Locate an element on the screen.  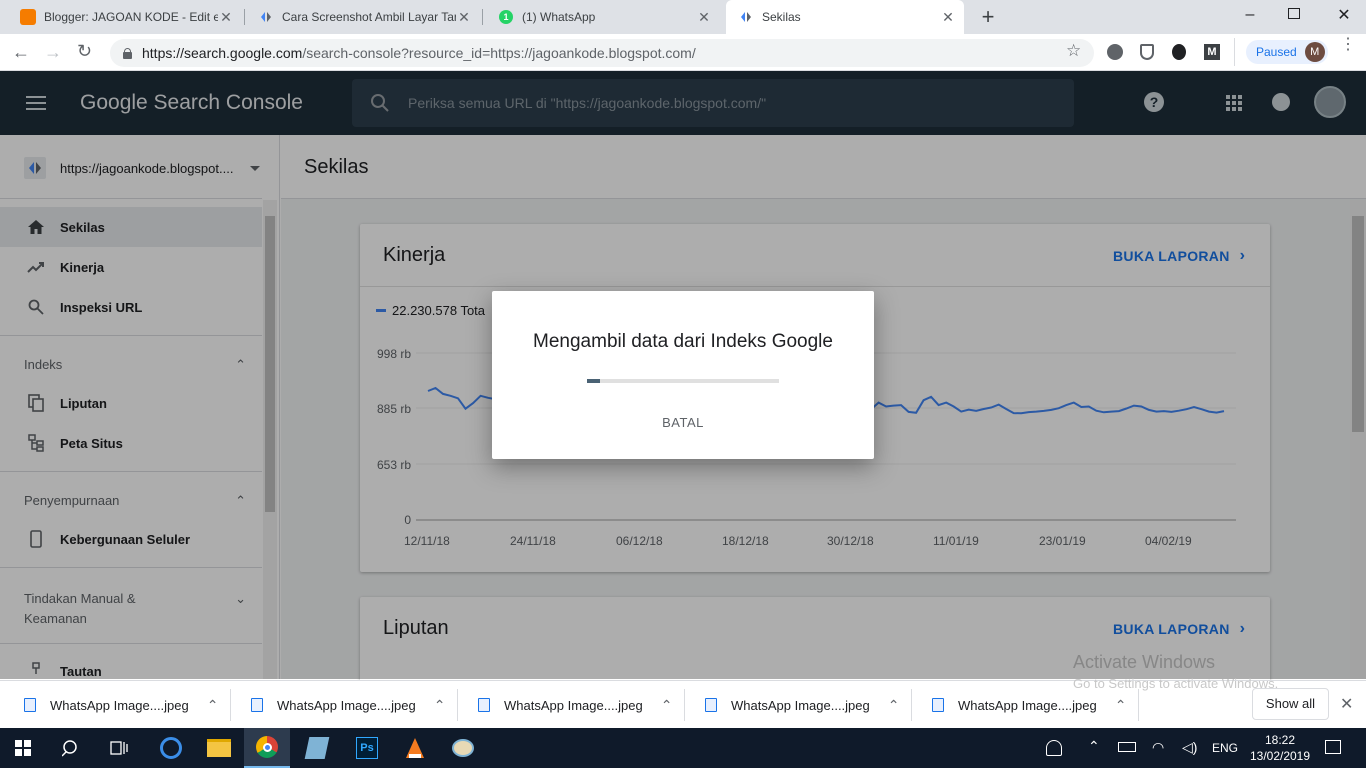
minimize-button: – is located at coordinates (1250, 15).